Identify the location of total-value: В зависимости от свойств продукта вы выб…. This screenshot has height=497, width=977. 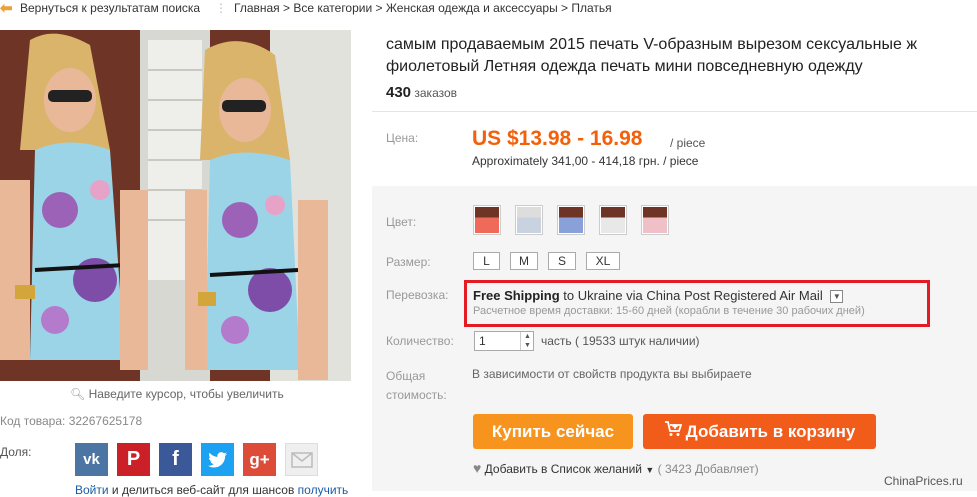
(612, 374).